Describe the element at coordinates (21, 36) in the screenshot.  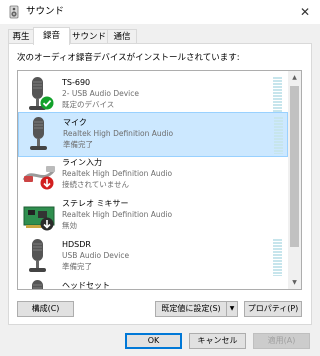
I see `tab-playback: 再生` at that location.